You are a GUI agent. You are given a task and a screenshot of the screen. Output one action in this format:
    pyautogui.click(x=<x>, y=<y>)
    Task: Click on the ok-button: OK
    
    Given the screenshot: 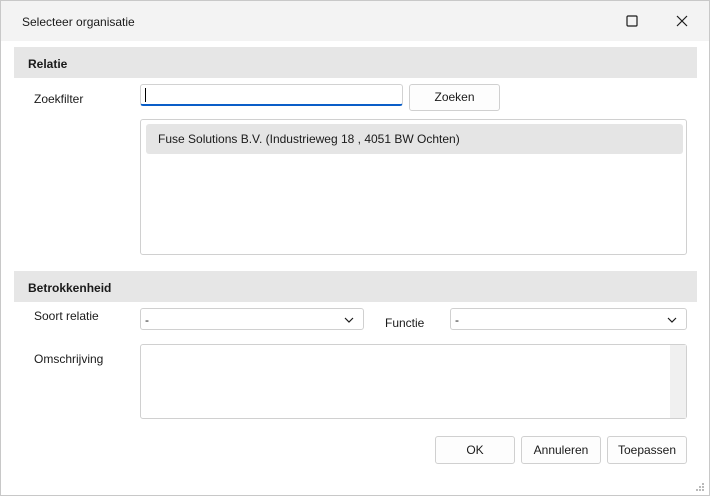 What is the action you would take?
    pyautogui.click(x=475, y=450)
    